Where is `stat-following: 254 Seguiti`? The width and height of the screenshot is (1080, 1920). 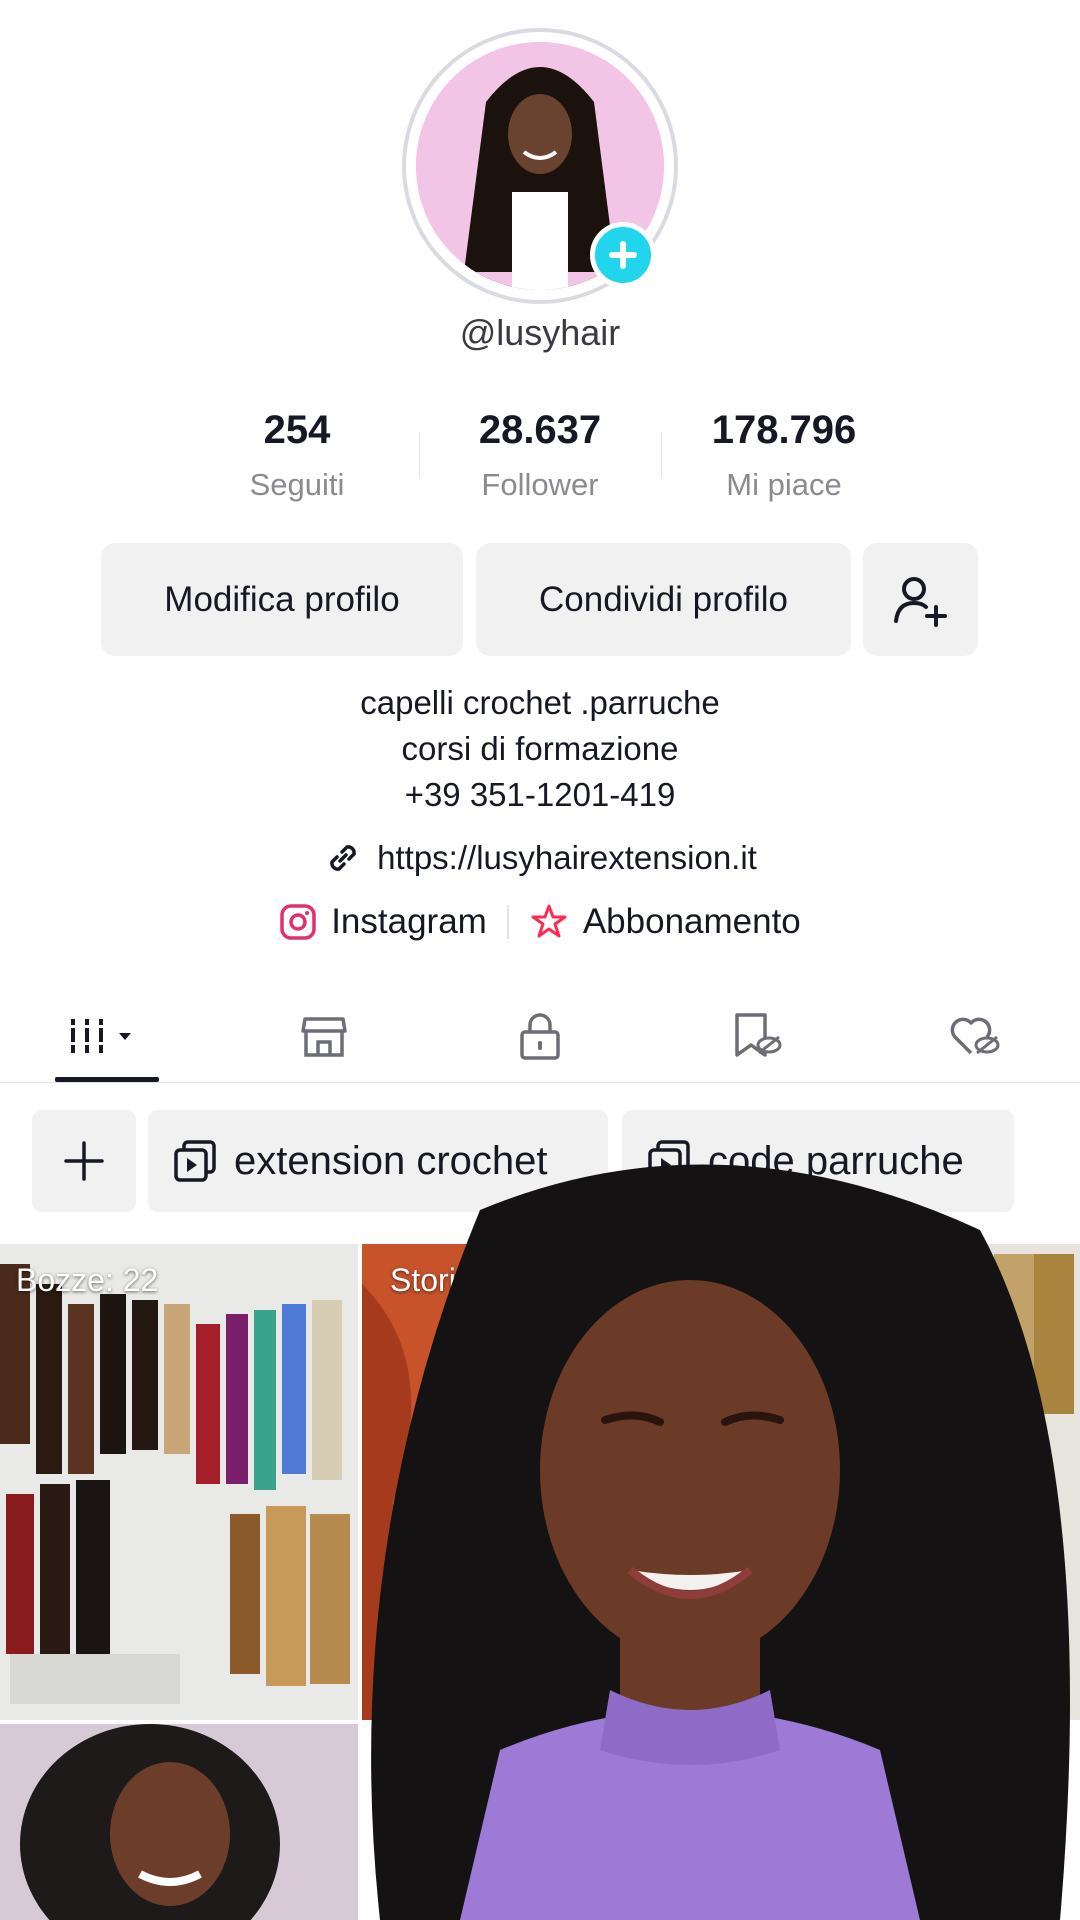
stat-following: 254 Seguiti is located at coordinates (297, 455).